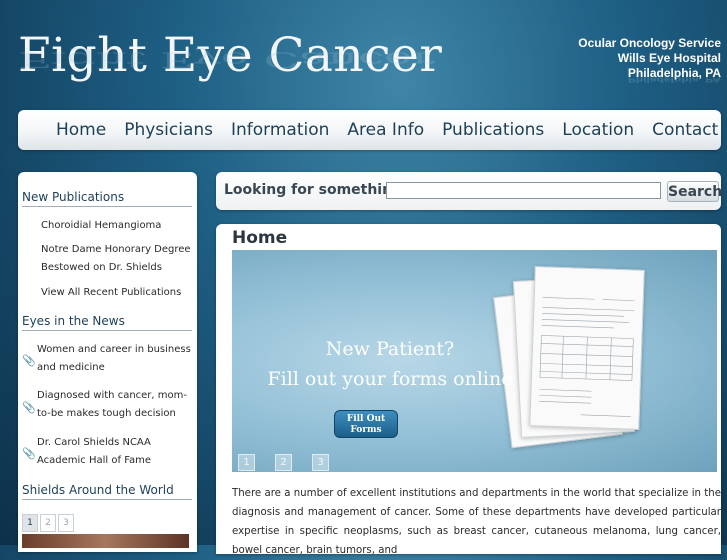 This screenshot has height=560, width=727. What do you see at coordinates (390, 349) in the screenshot?
I see `banner-headline: New Patient?` at bounding box center [390, 349].